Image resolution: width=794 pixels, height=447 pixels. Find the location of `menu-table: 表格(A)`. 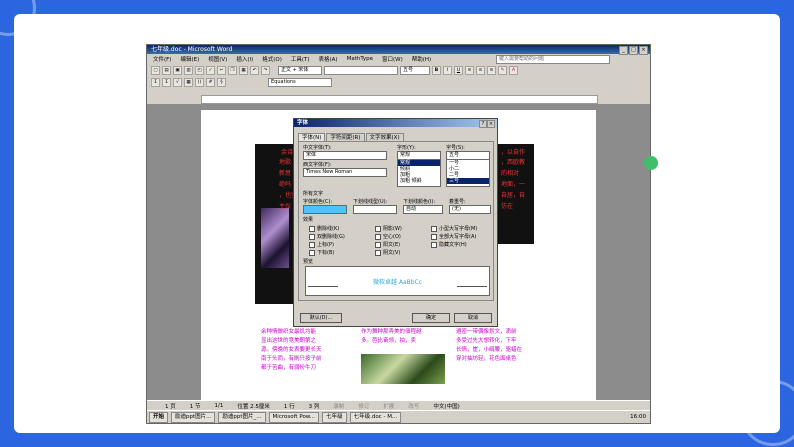

menu-table: 表格(A) is located at coordinates (328, 59).